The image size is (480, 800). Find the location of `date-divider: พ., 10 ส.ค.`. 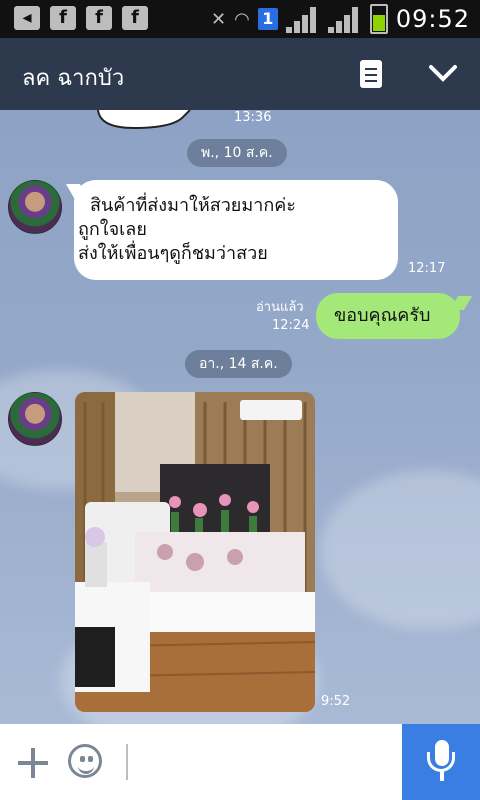

date-divider: พ., 10 ส.ค. is located at coordinates (237, 153).